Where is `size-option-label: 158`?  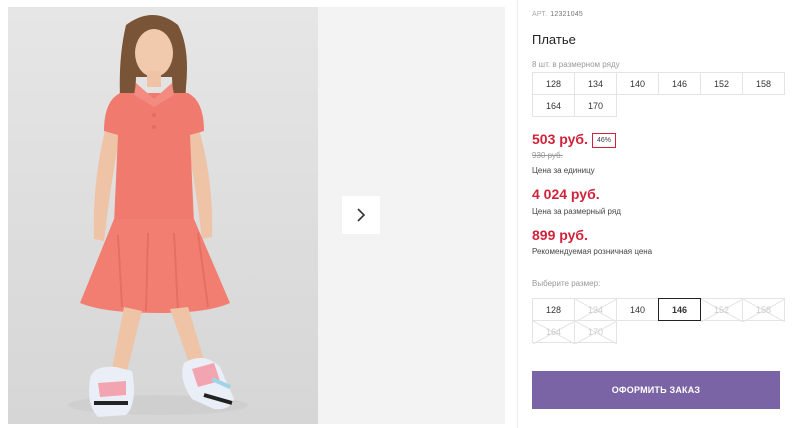
size-option-label: 158 is located at coordinates (763, 309).